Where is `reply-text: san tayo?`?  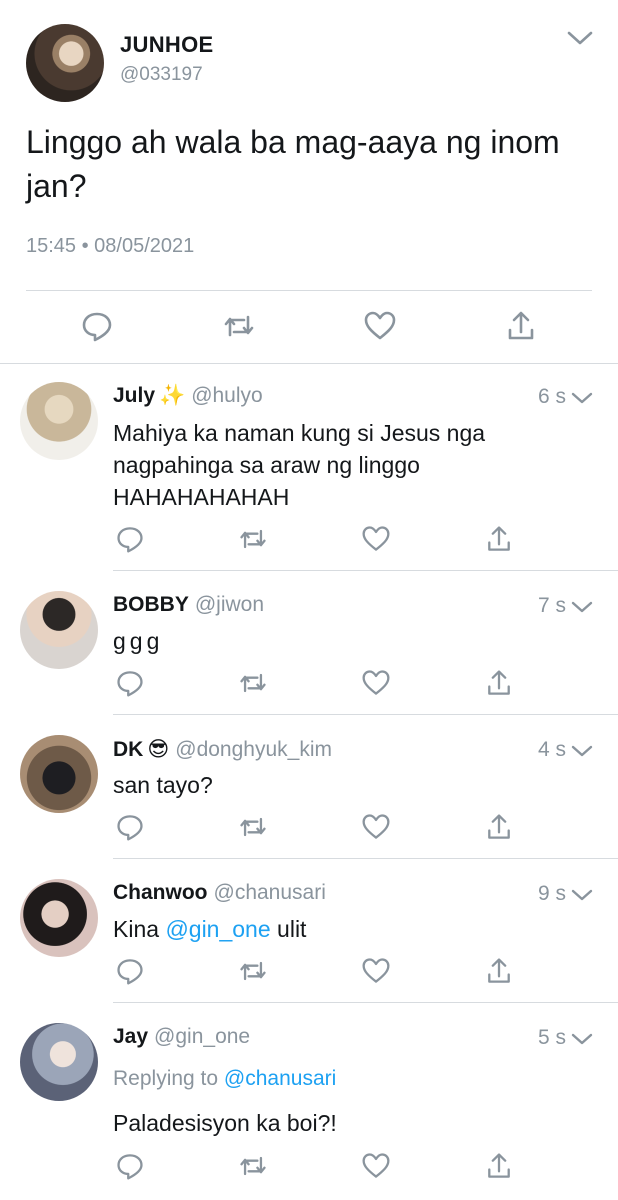 reply-text: san tayo? is located at coordinates (163, 785).